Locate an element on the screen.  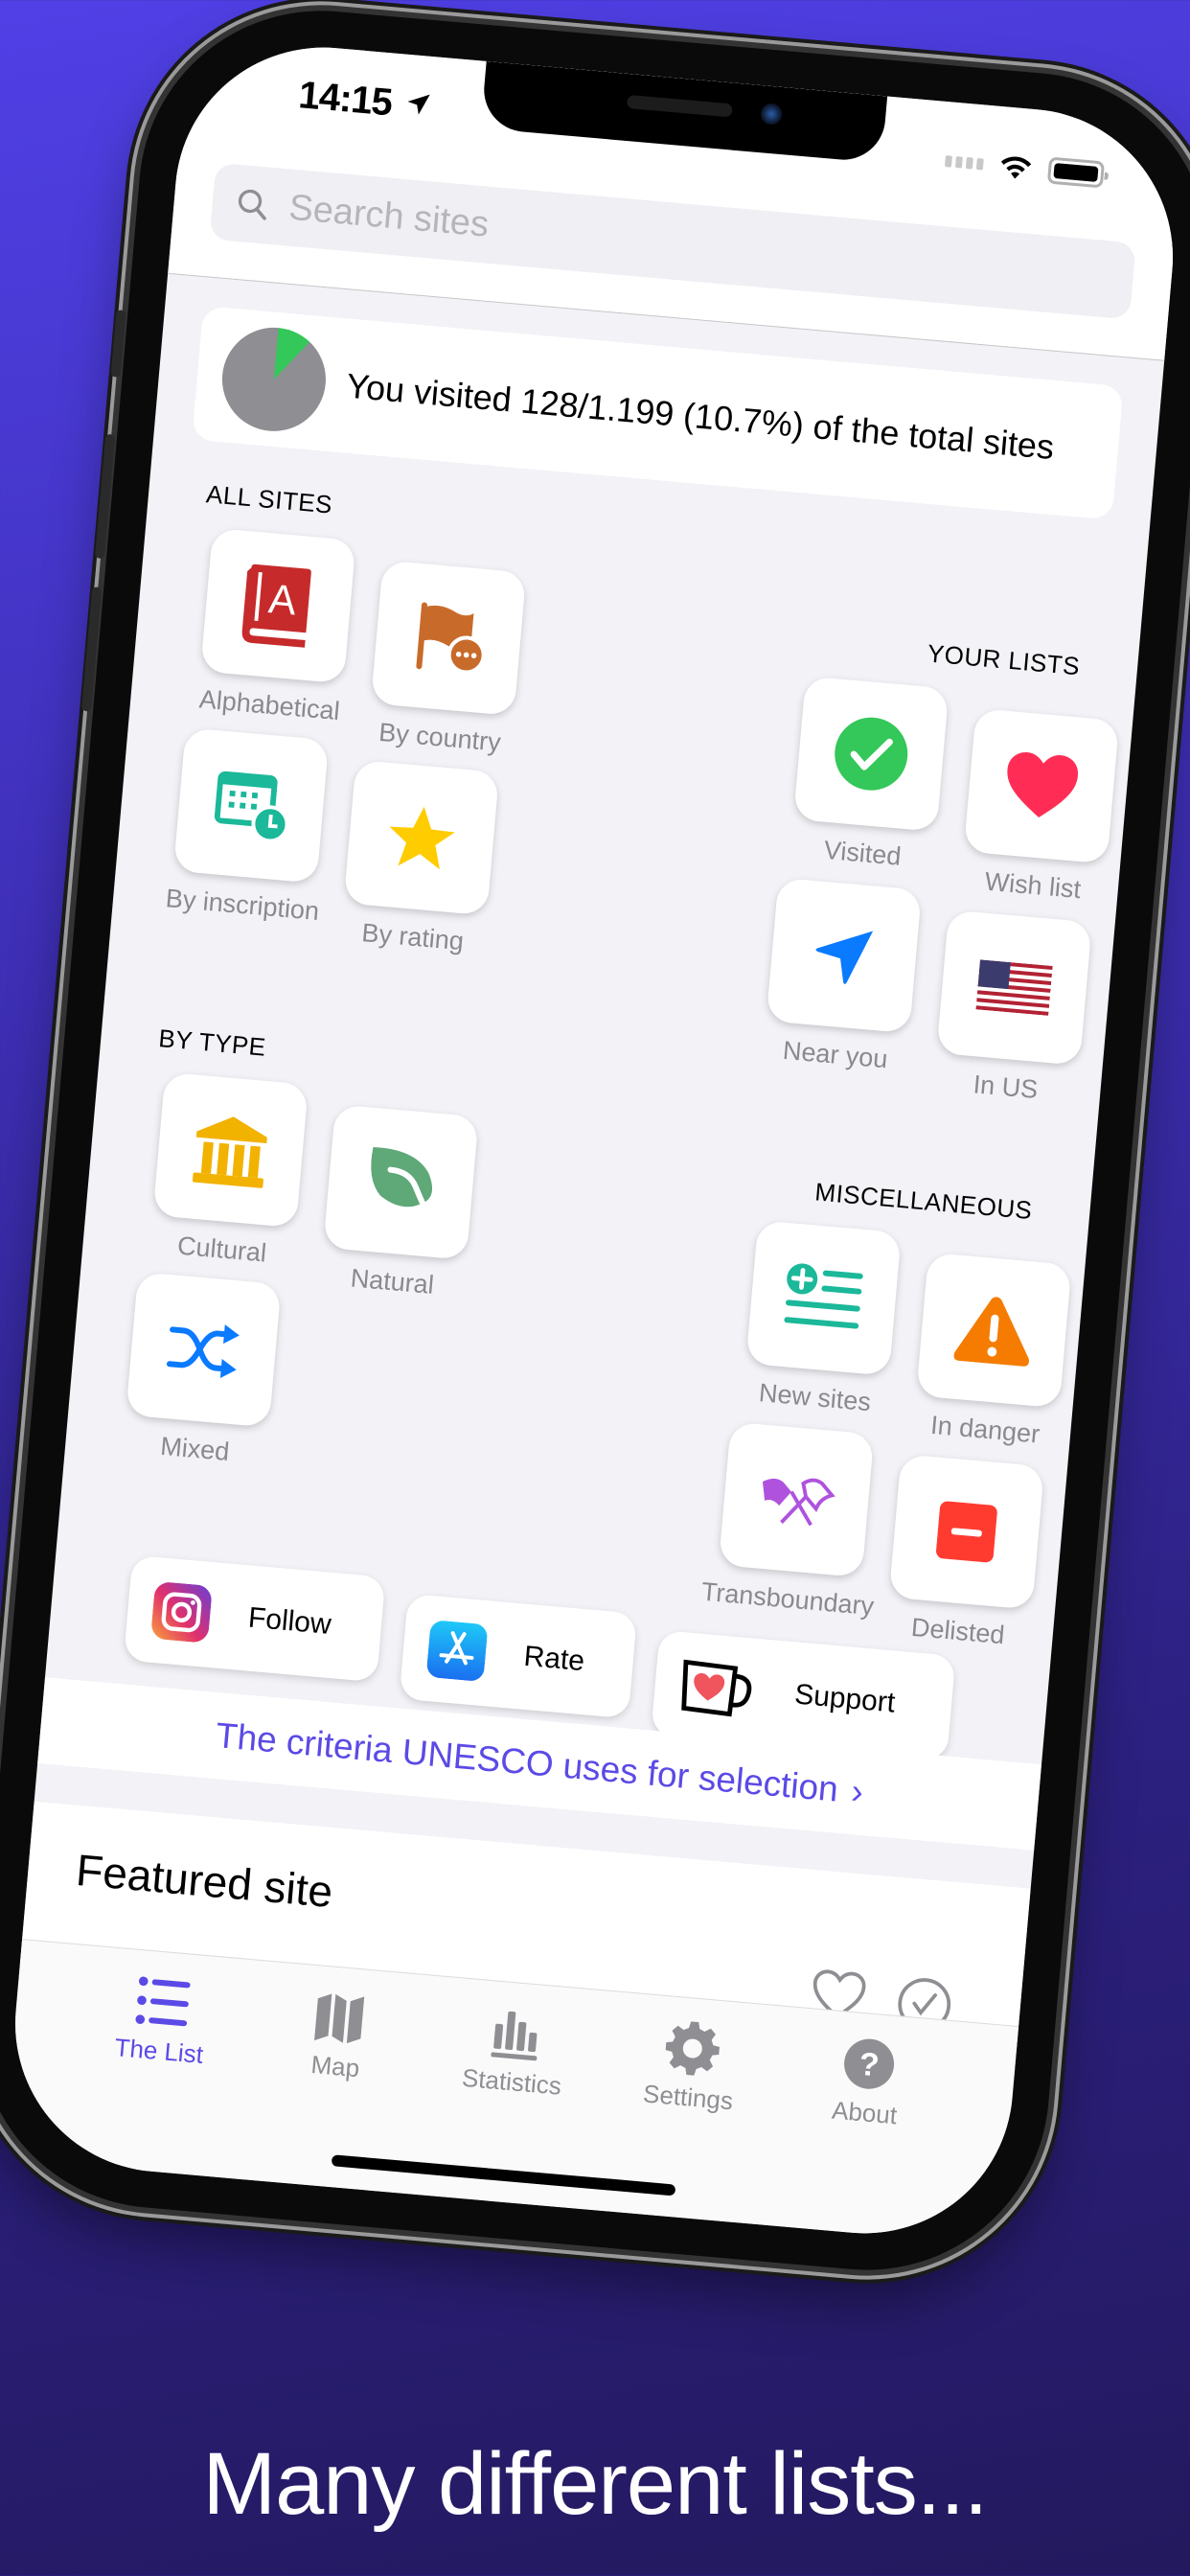
instagram-icon is located at coordinates (182, 1612).